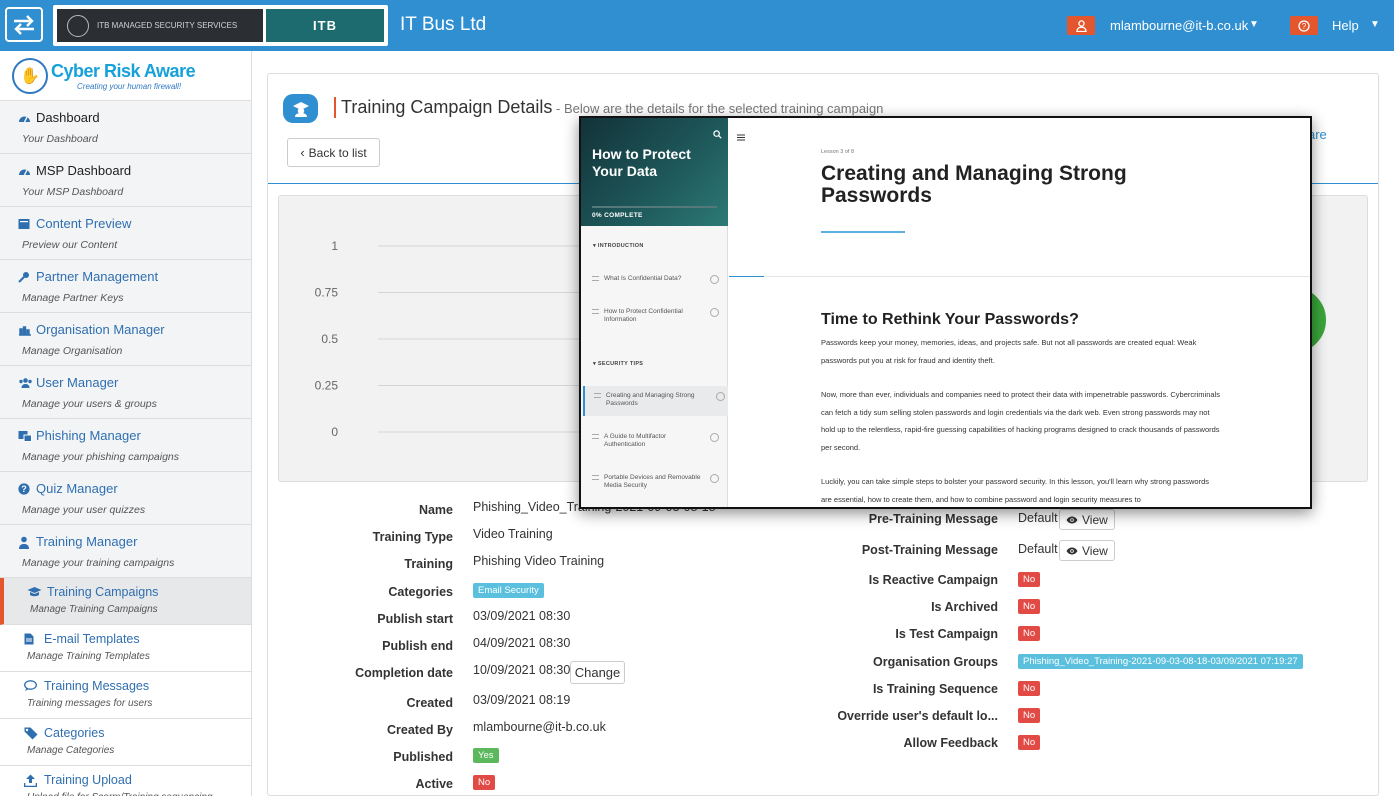 This screenshot has width=1394, height=796. I want to click on sidebar-item-msp-dashboard: MSP Dashboard Your MSP Dashboard, so click(125, 180).